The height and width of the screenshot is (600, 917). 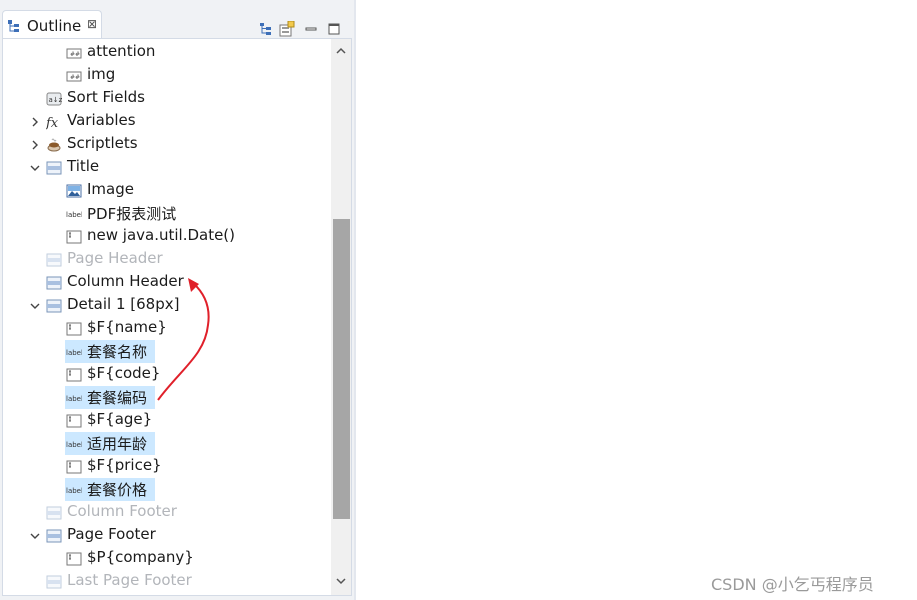 I want to click on watermark: CSDN @小乞丐程序员, so click(x=792, y=584).